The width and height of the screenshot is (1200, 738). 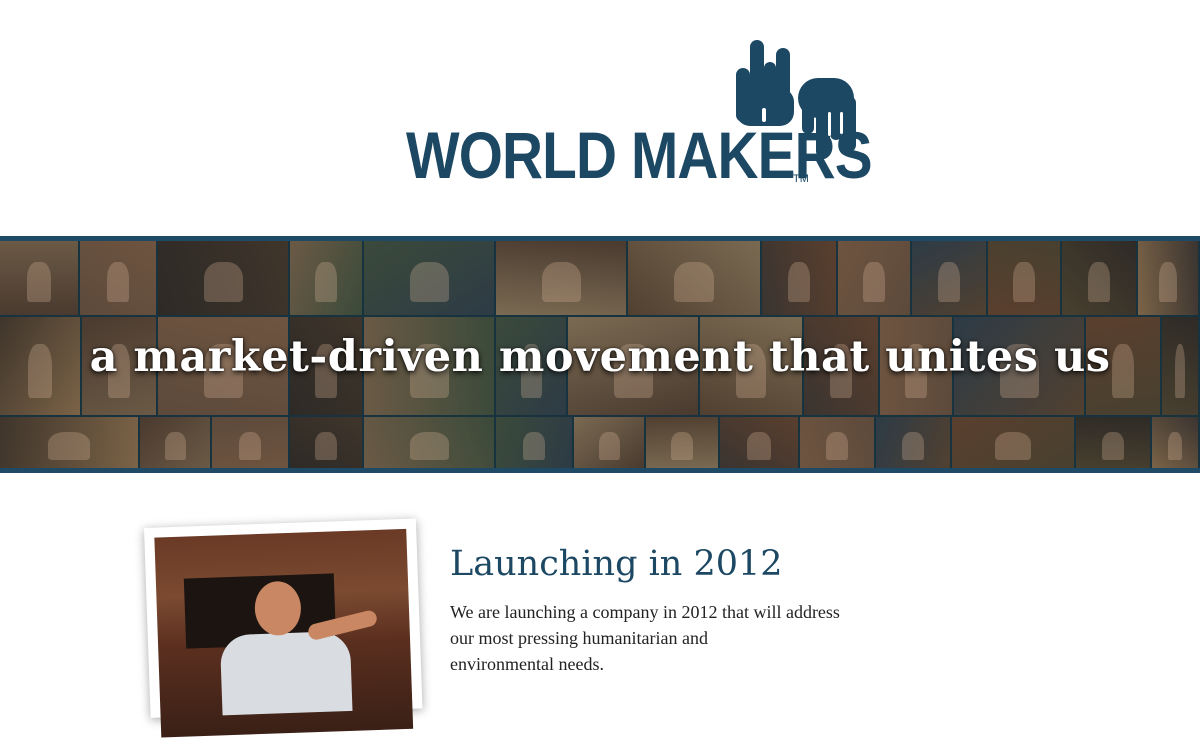 I want to click on banner-border-top, so click(x=600, y=238).